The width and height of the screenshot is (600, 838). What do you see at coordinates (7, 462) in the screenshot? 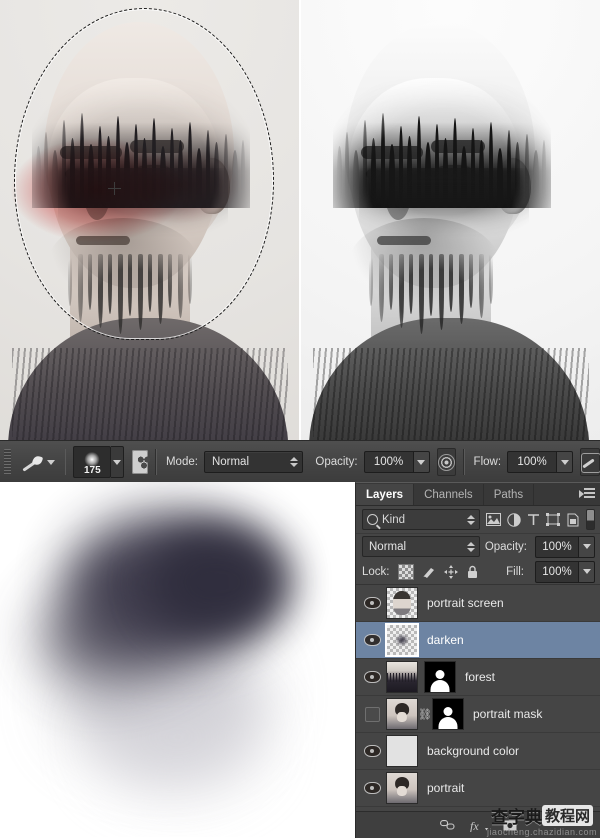
I see `options-bar-grip` at bounding box center [7, 462].